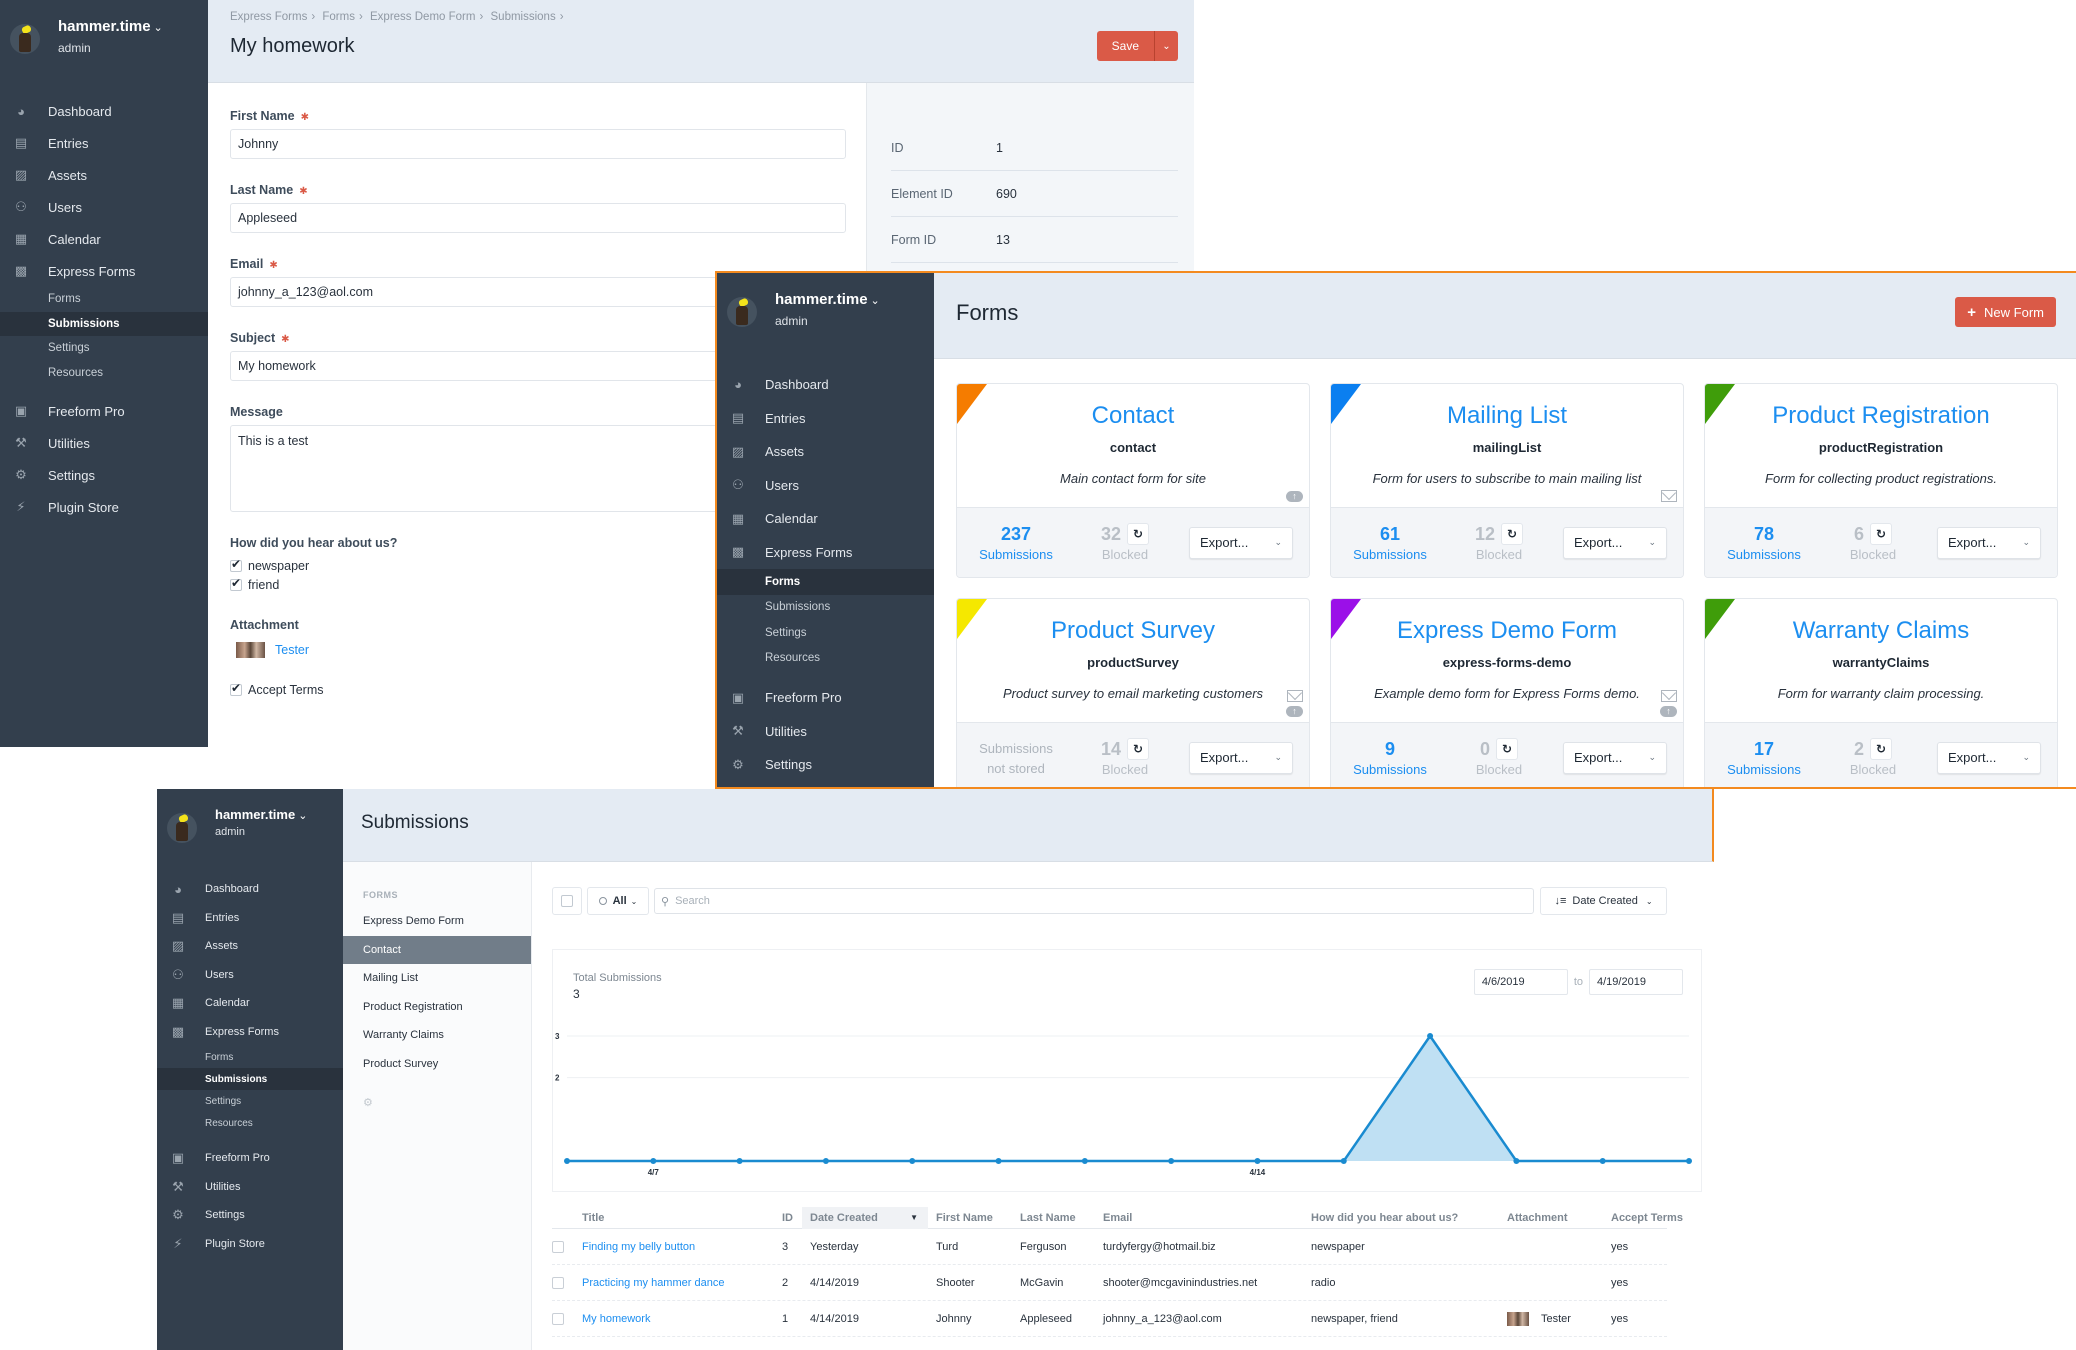 The width and height of the screenshot is (2076, 1350). Describe the element at coordinates (447, 1102) in the screenshot. I see `settings-gear-icon: ⚙` at that location.